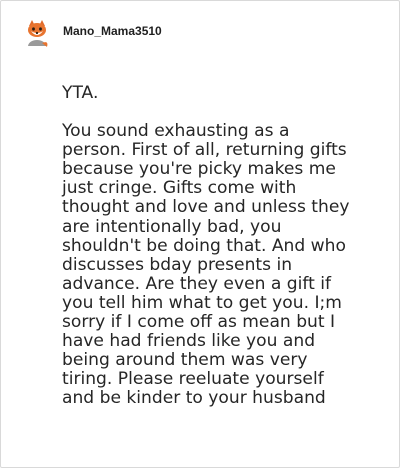  Describe the element at coordinates (112, 31) in the screenshot. I see `username: Mano_Mama3510` at that location.